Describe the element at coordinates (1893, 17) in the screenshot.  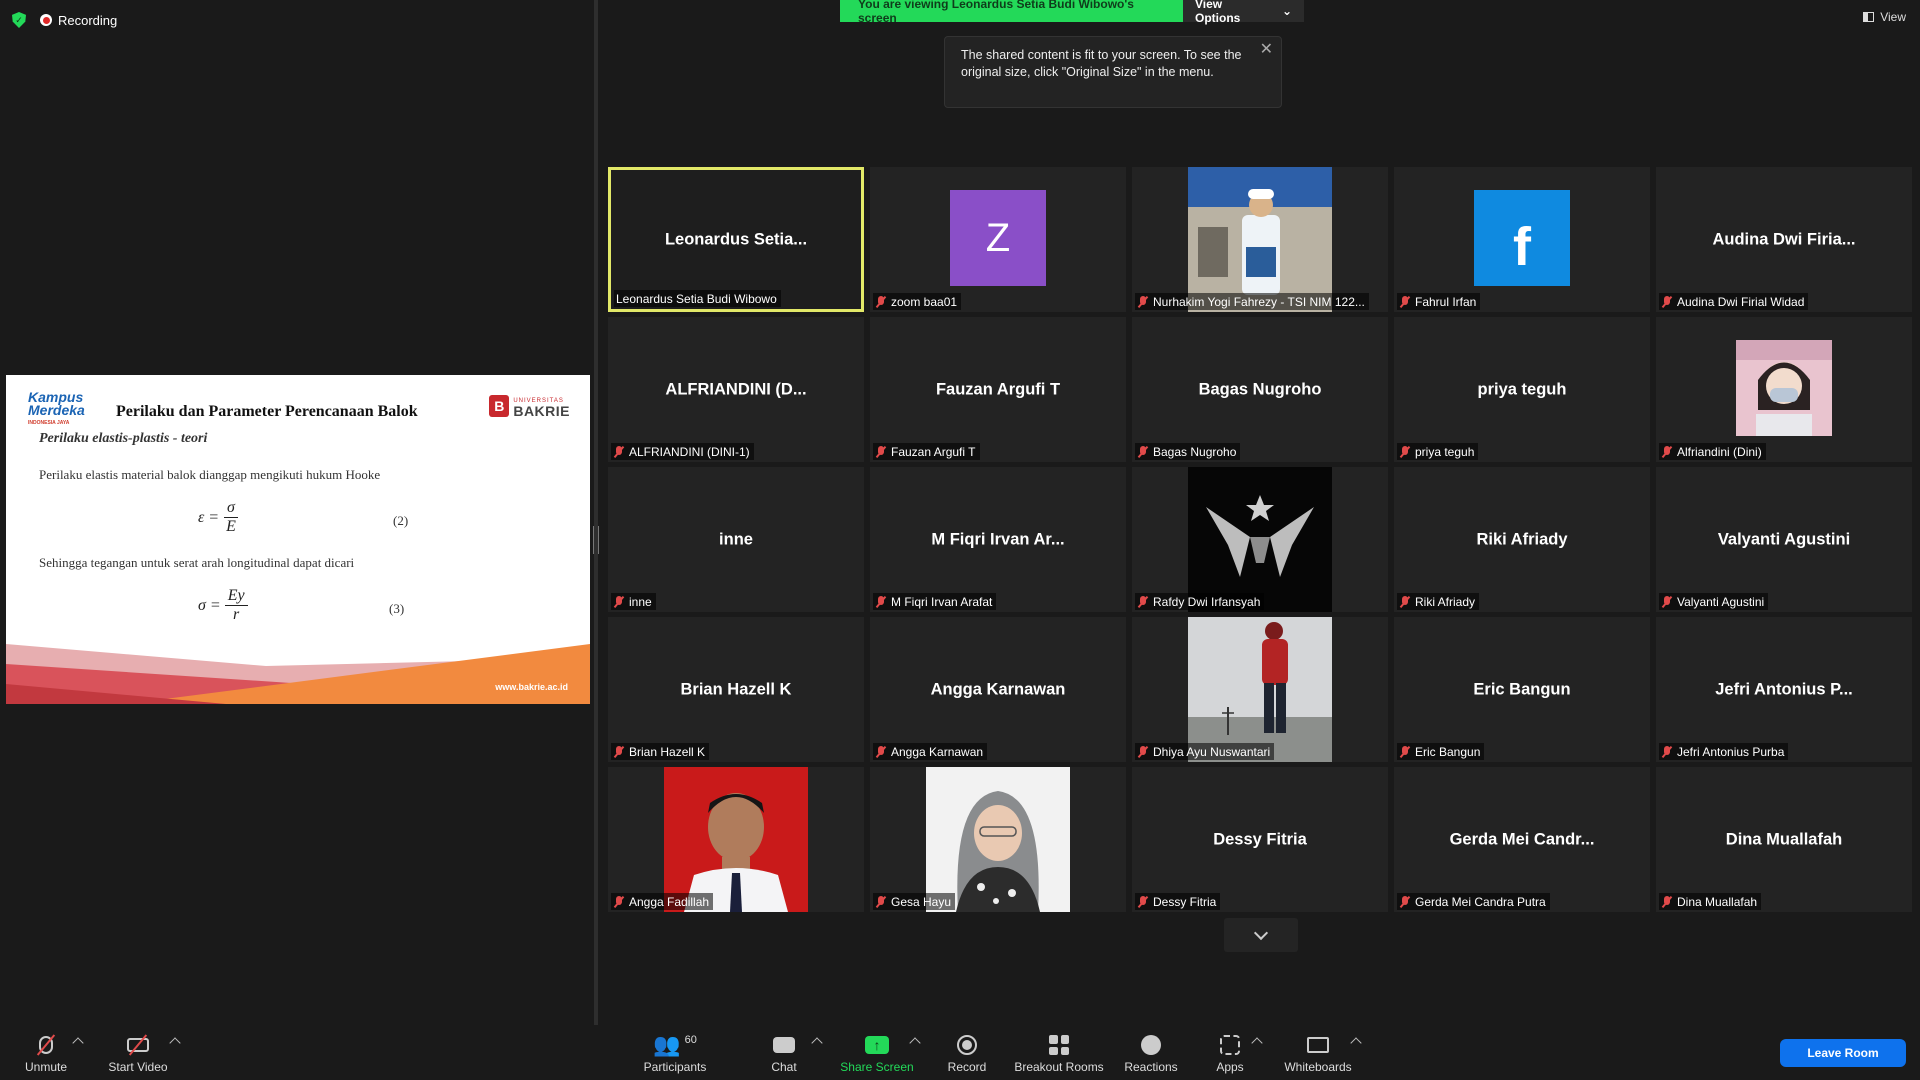
I see `view-label: View` at that location.